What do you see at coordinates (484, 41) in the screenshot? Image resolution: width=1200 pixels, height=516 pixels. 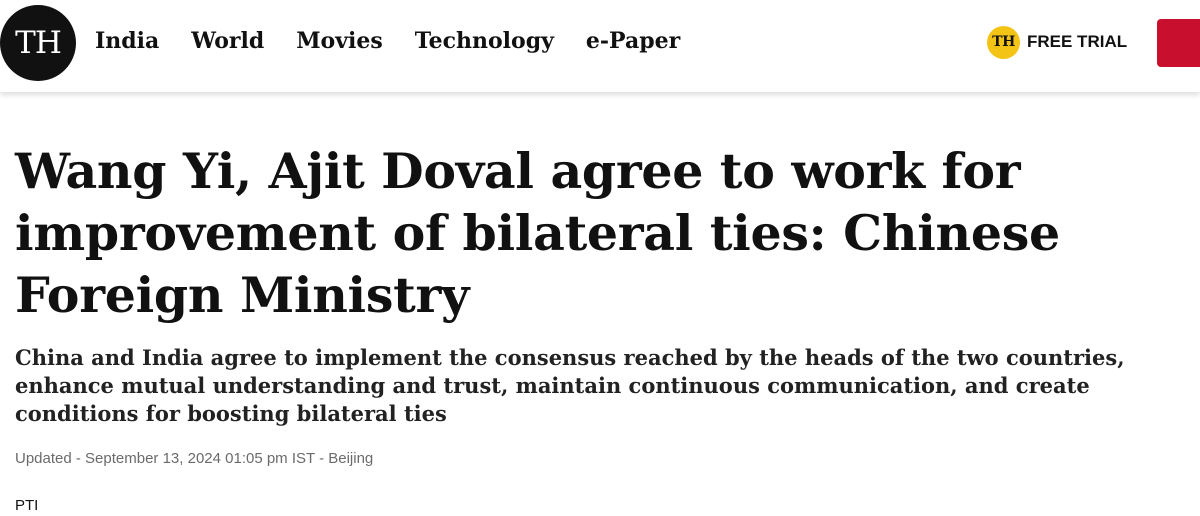 I see `nav-link-technology: Technology` at bounding box center [484, 41].